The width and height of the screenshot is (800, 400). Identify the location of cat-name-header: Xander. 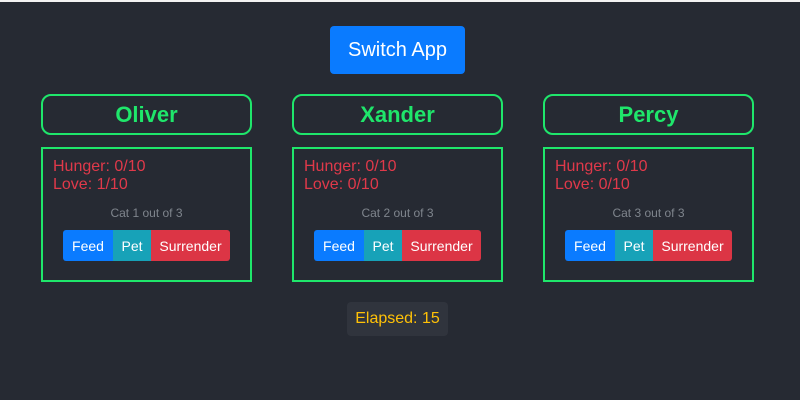
(397, 114).